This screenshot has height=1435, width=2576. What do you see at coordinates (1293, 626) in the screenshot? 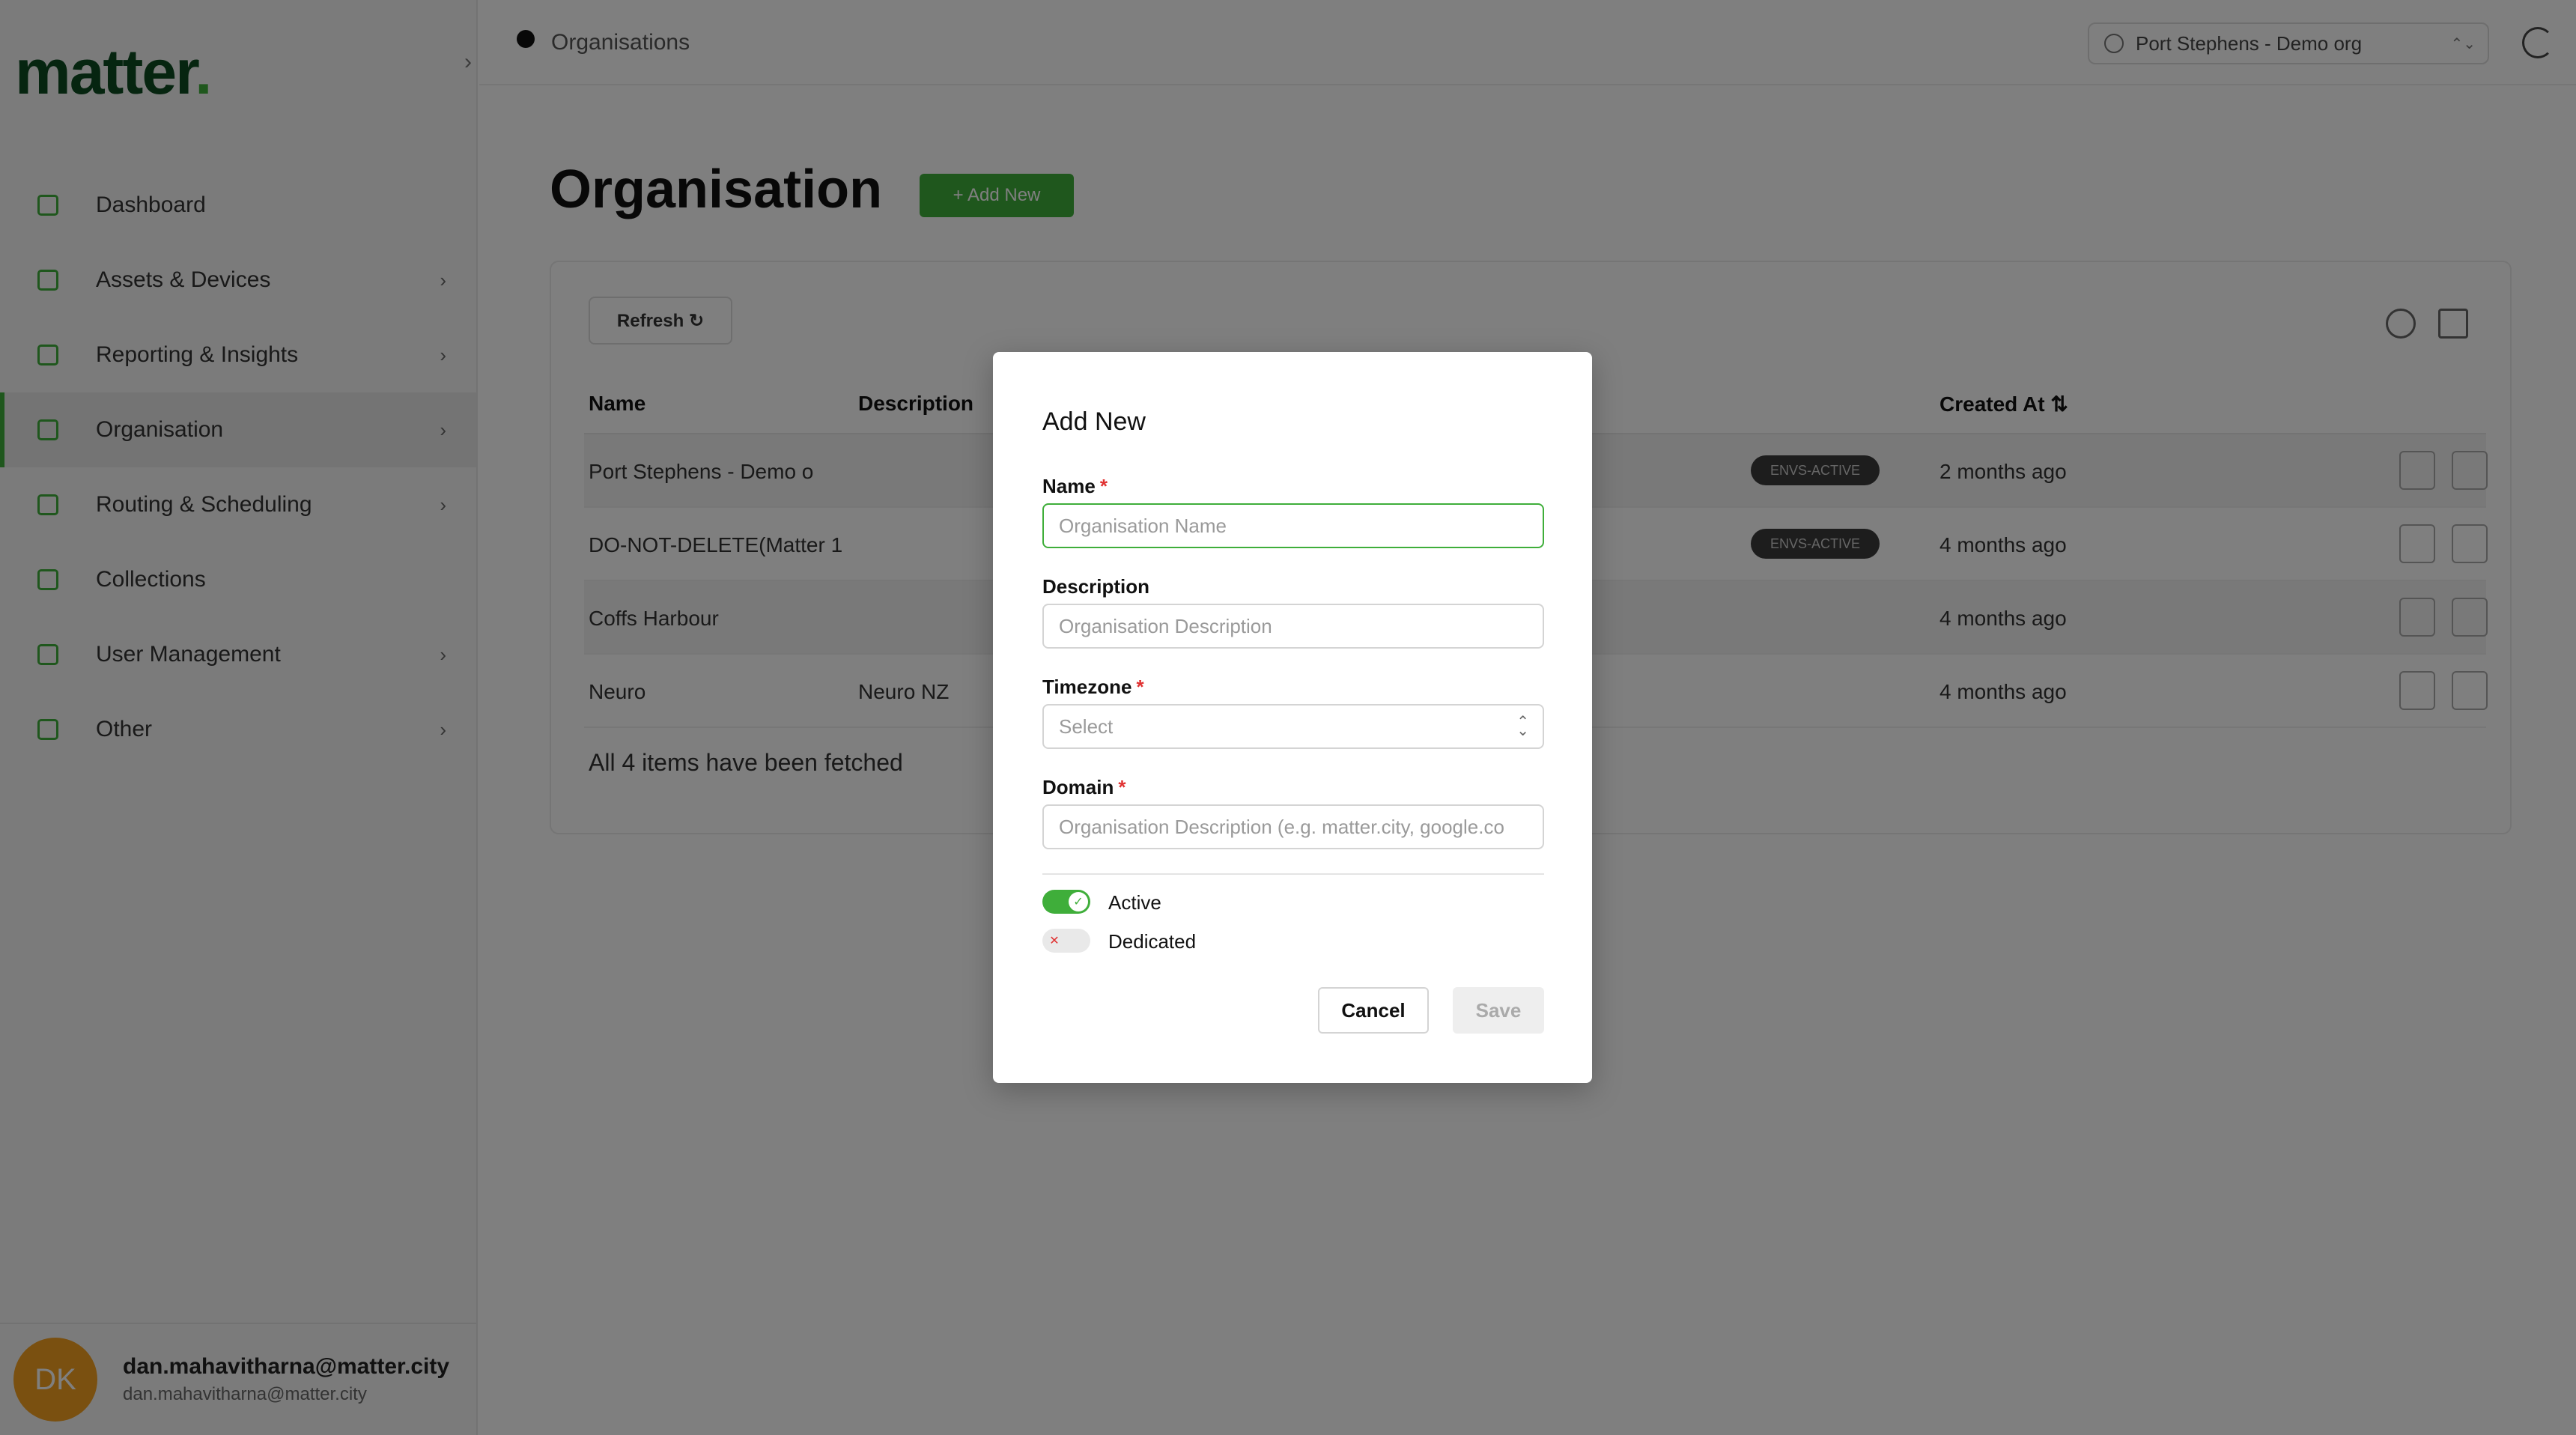
I see `description-input` at bounding box center [1293, 626].